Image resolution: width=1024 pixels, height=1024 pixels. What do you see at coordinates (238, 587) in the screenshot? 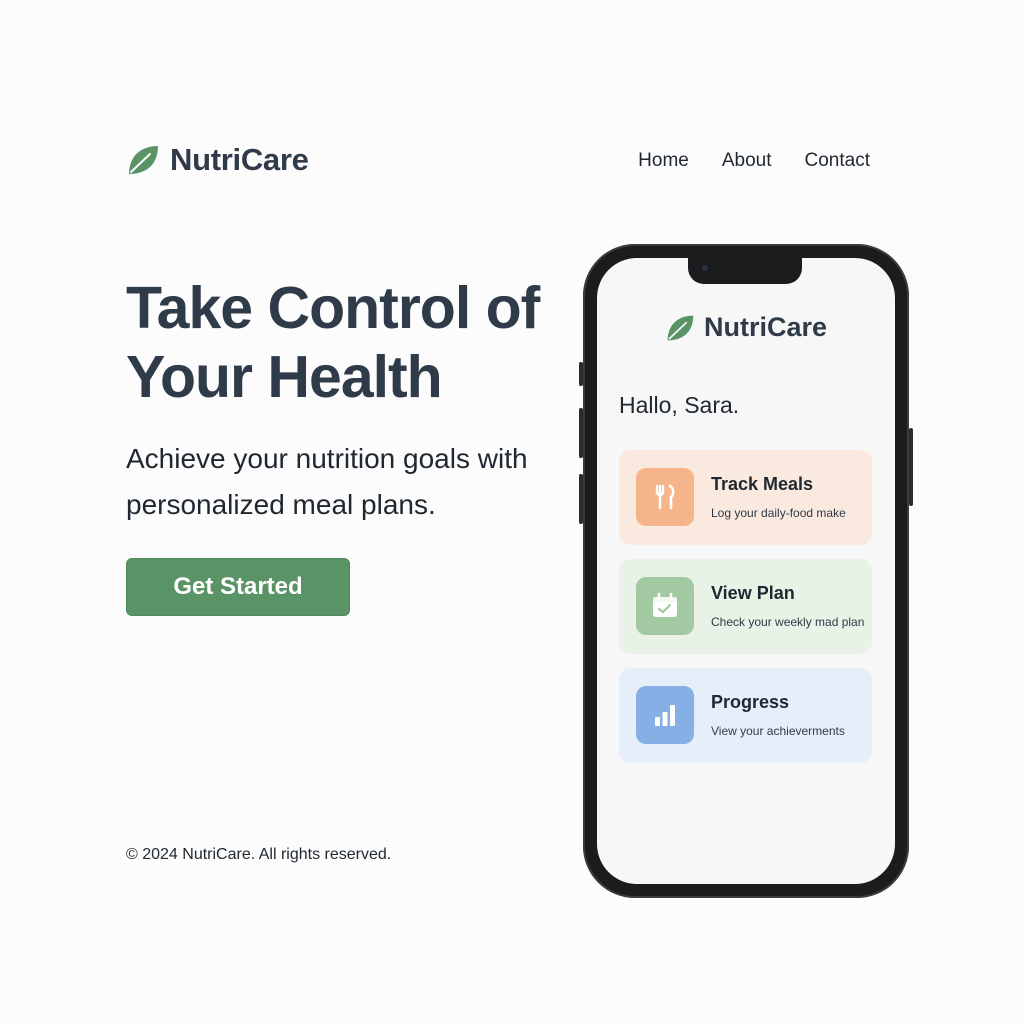
I see `get-started-button: Get Started` at bounding box center [238, 587].